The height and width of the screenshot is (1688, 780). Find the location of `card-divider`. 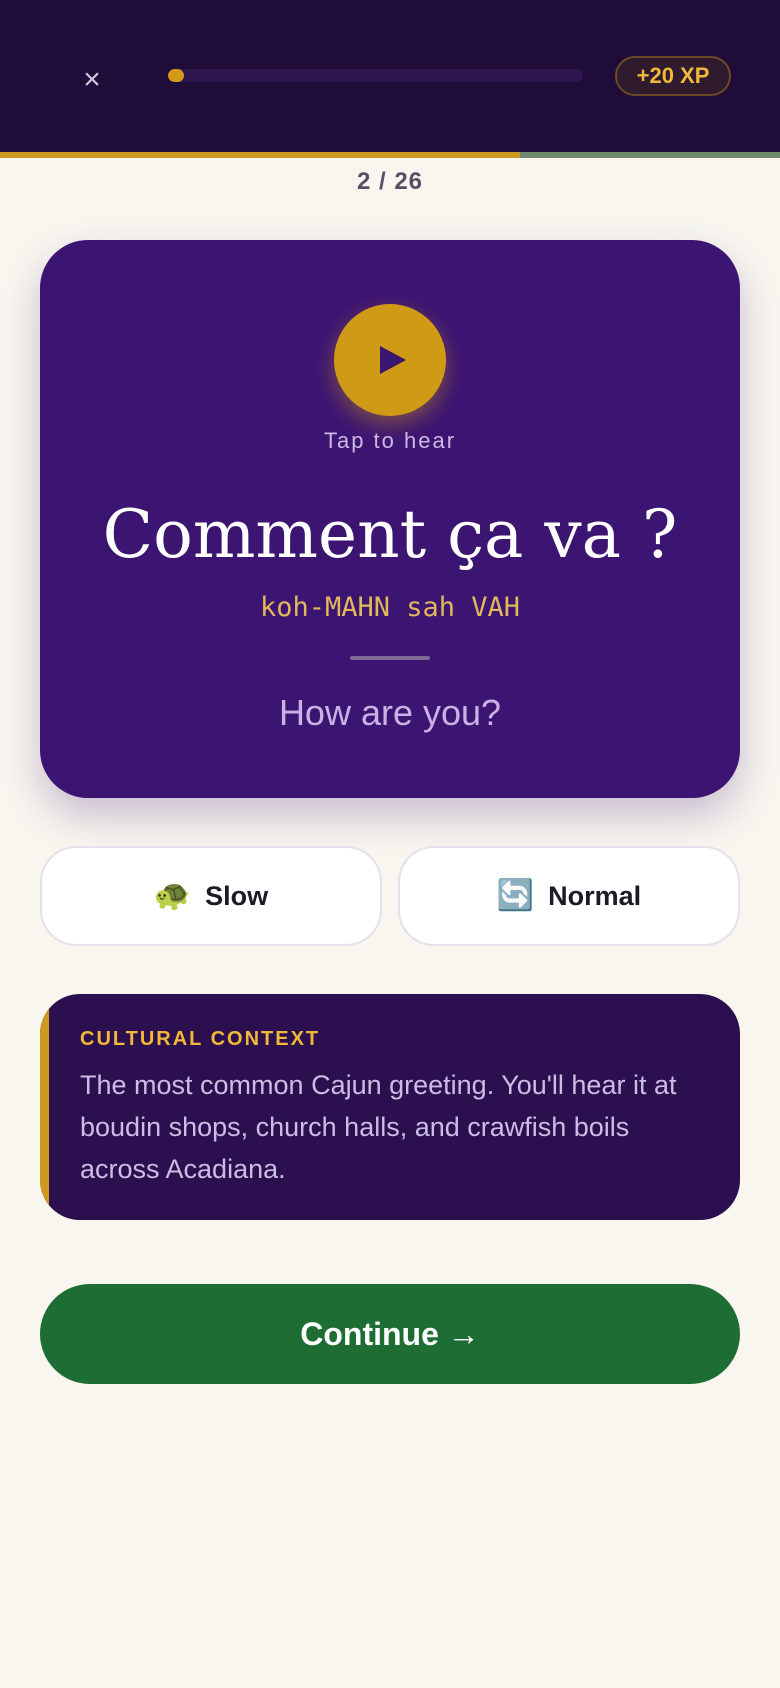

card-divider is located at coordinates (390, 658).